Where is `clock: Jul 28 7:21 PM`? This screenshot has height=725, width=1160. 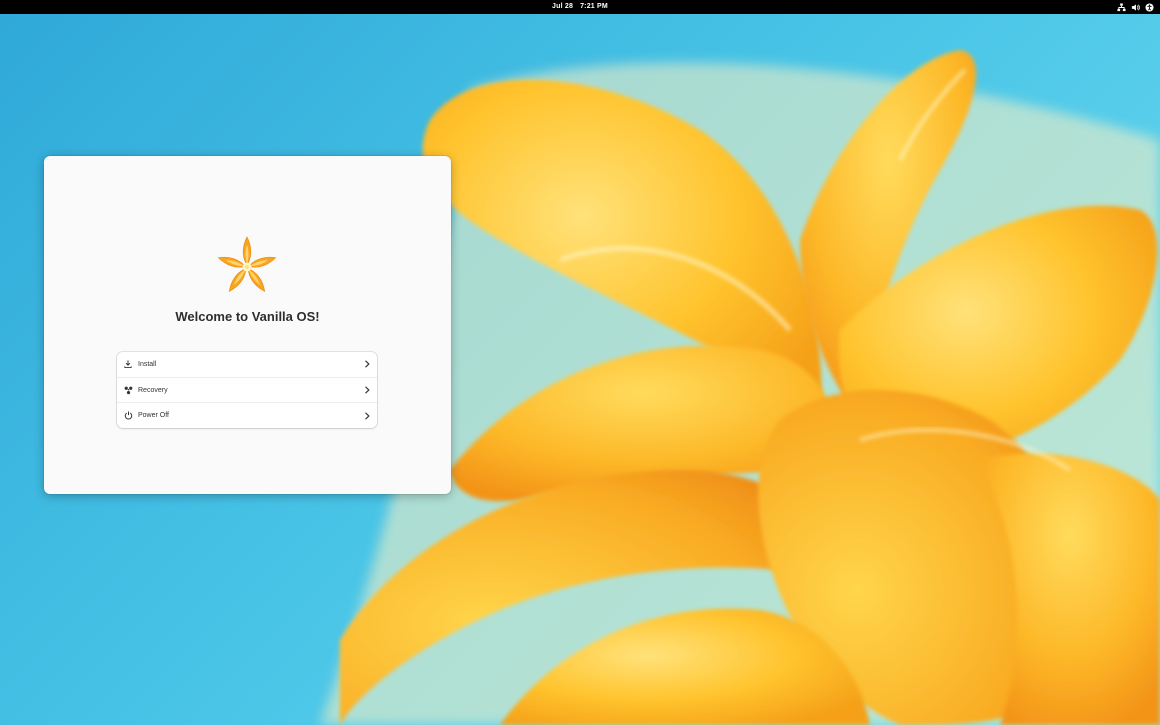 clock: Jul 28 7:21 PM is located at coordinates (580, 7).